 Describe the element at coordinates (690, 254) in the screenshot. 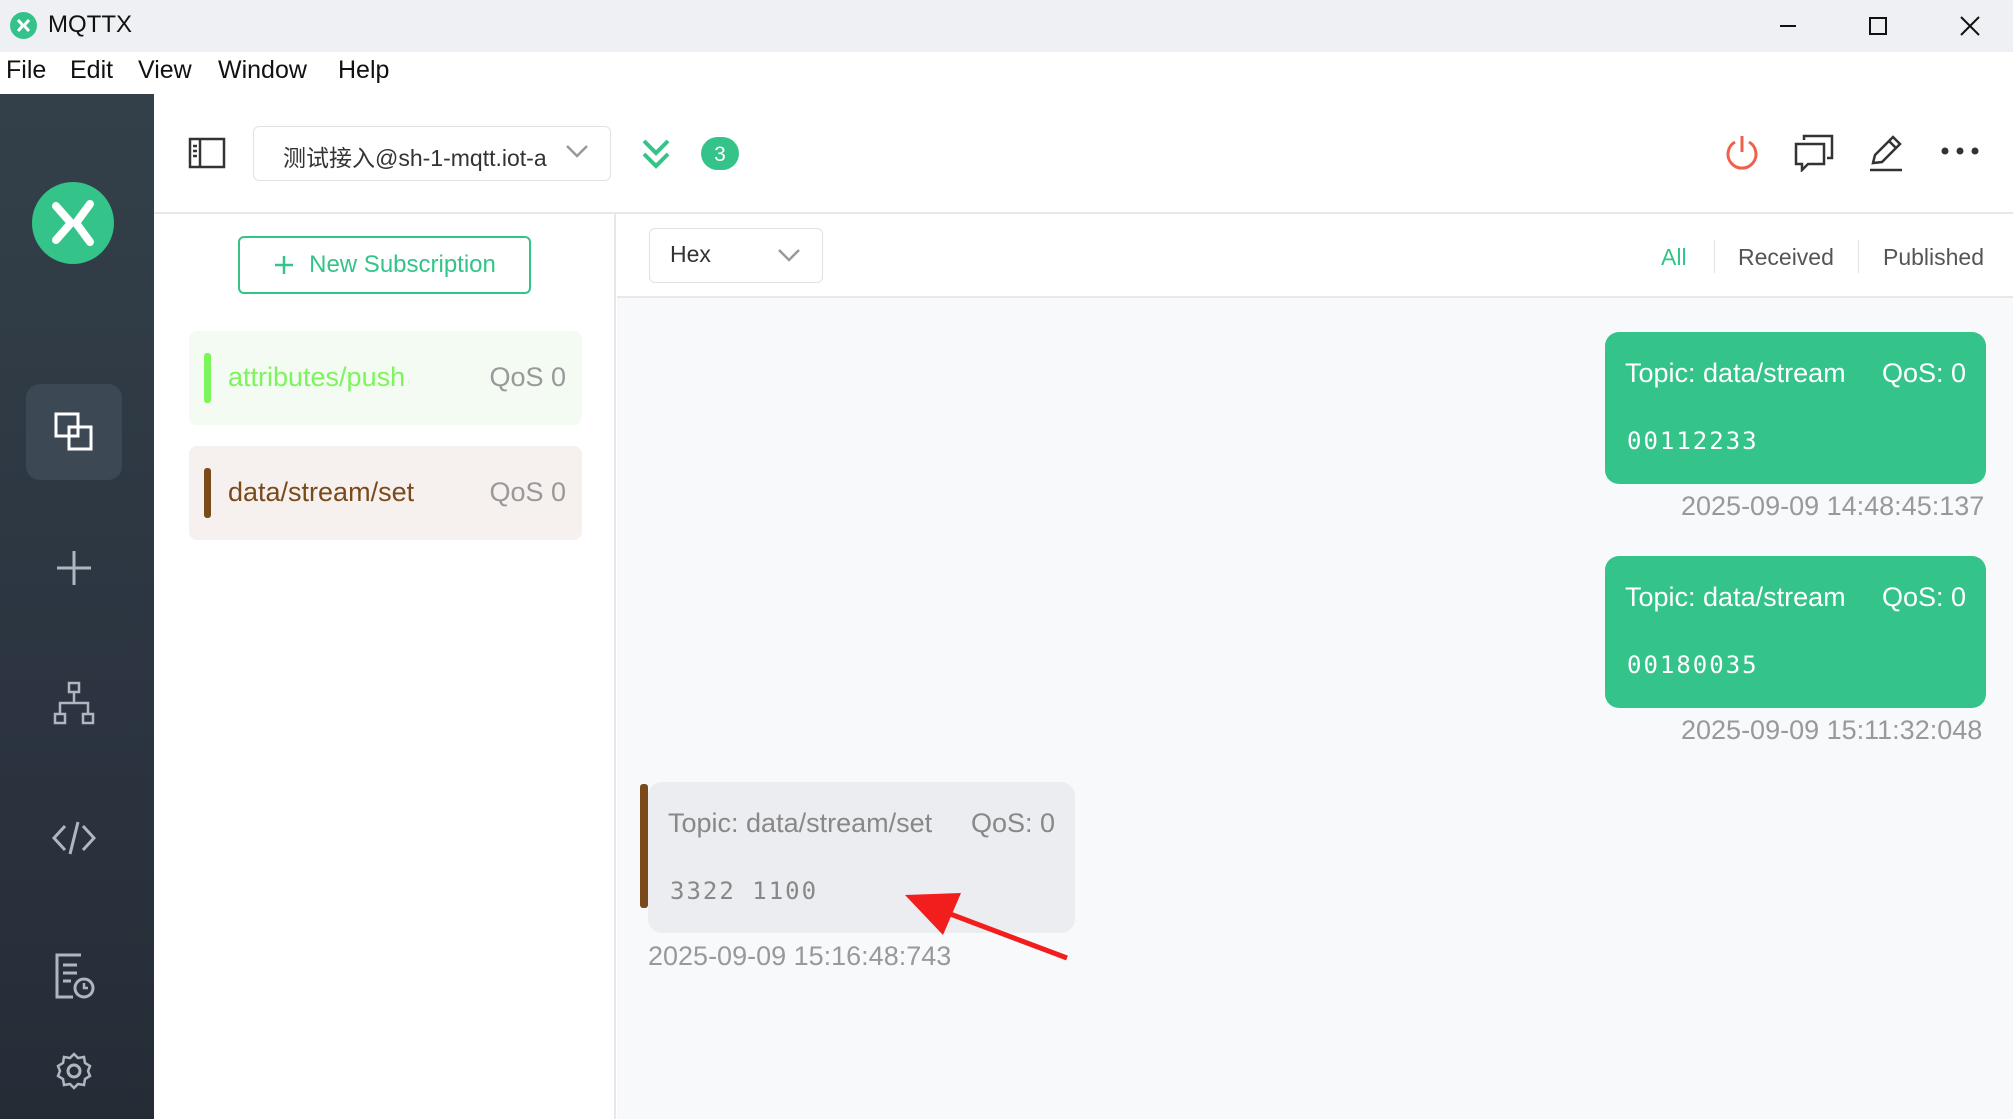

I see `payload-format-value: Hex` at that location.